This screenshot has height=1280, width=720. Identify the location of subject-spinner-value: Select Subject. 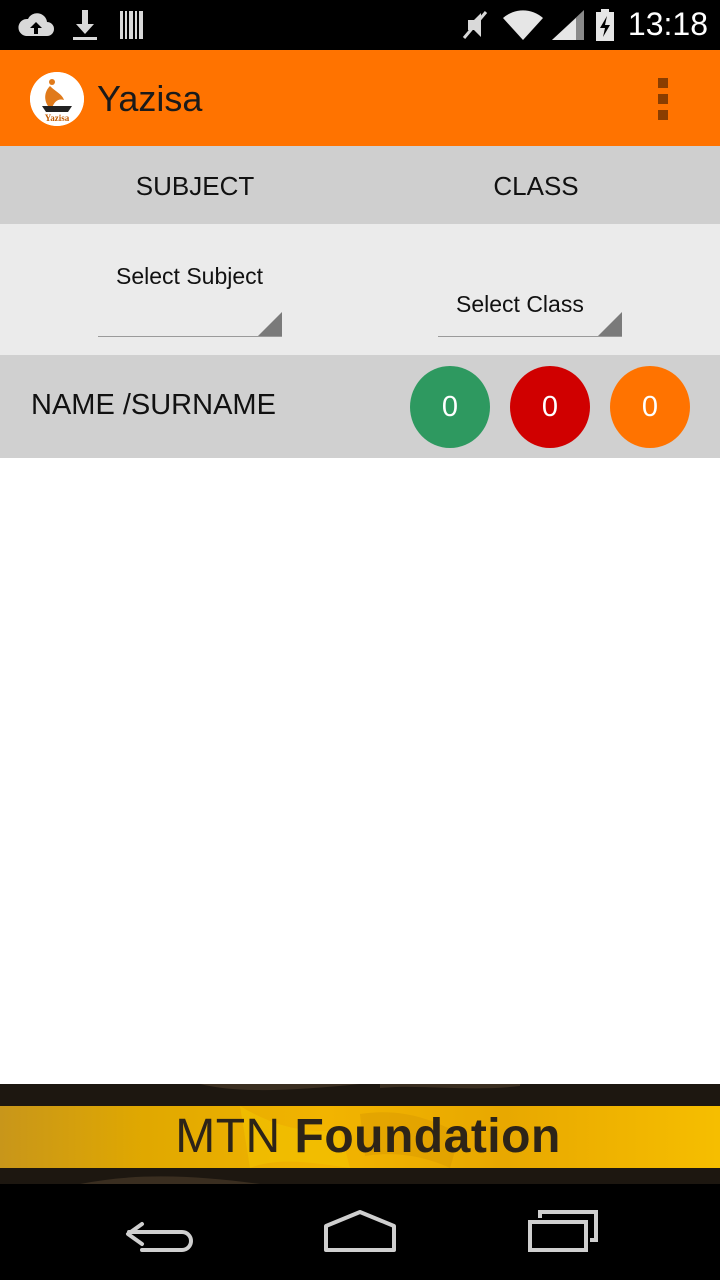
(190, 276).